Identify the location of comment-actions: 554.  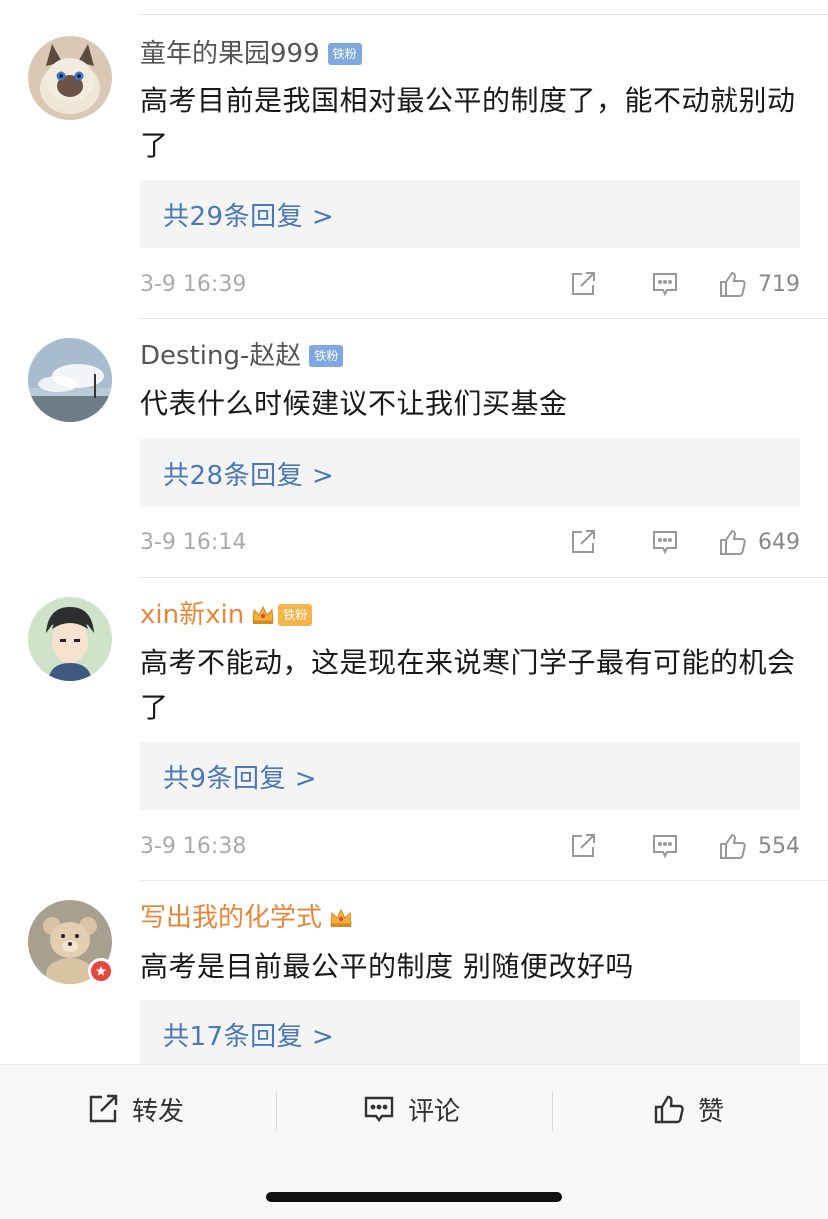
(684, 846).